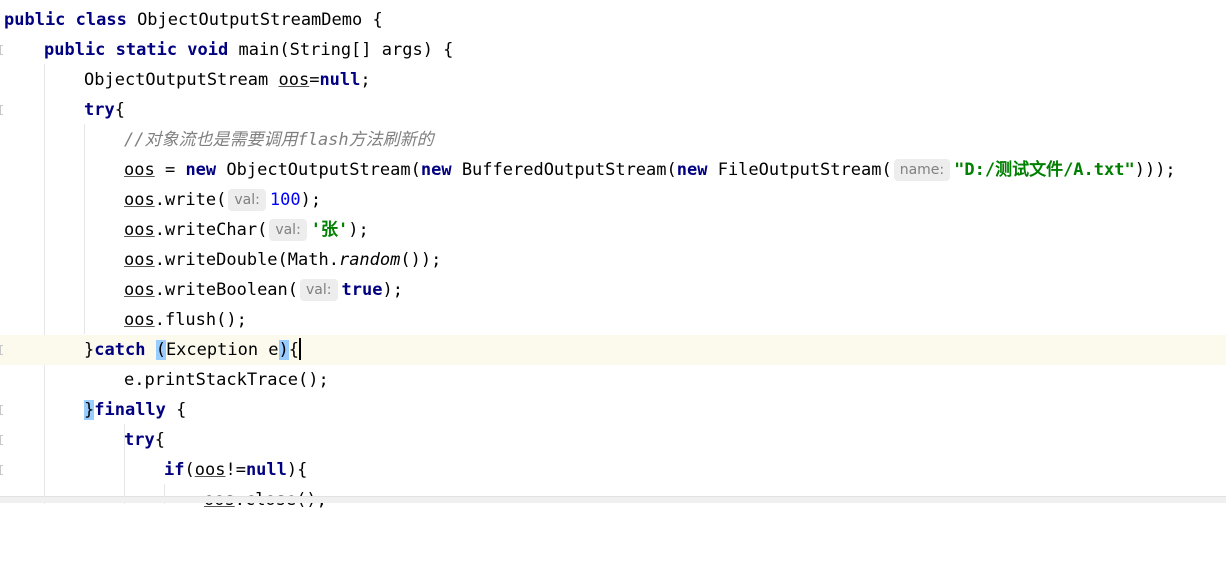  Describe the element at coordinates (318, 170) in the screenshot. I see `code-text: ObjectOutputStream(` at that location.